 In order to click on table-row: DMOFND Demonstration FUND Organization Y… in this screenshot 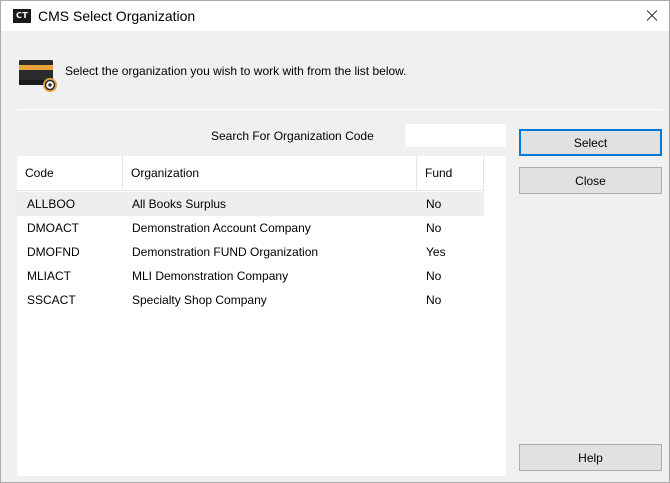, I will do `click(250, 252)`.